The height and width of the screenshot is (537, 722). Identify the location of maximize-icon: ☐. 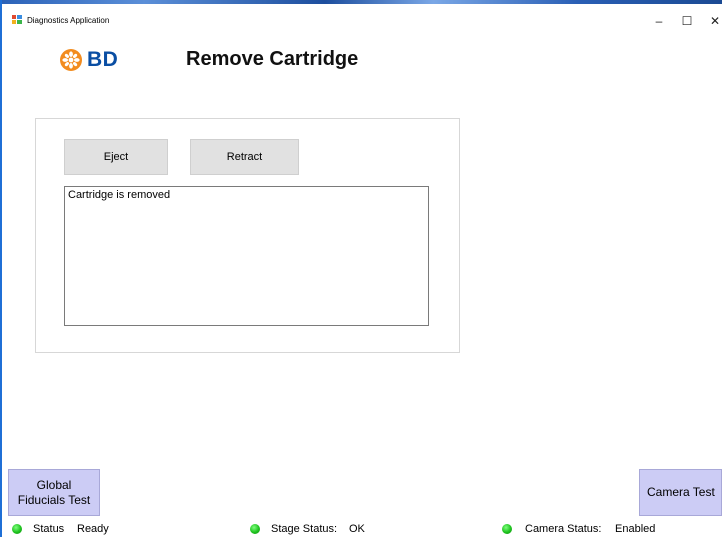
(687, 21).